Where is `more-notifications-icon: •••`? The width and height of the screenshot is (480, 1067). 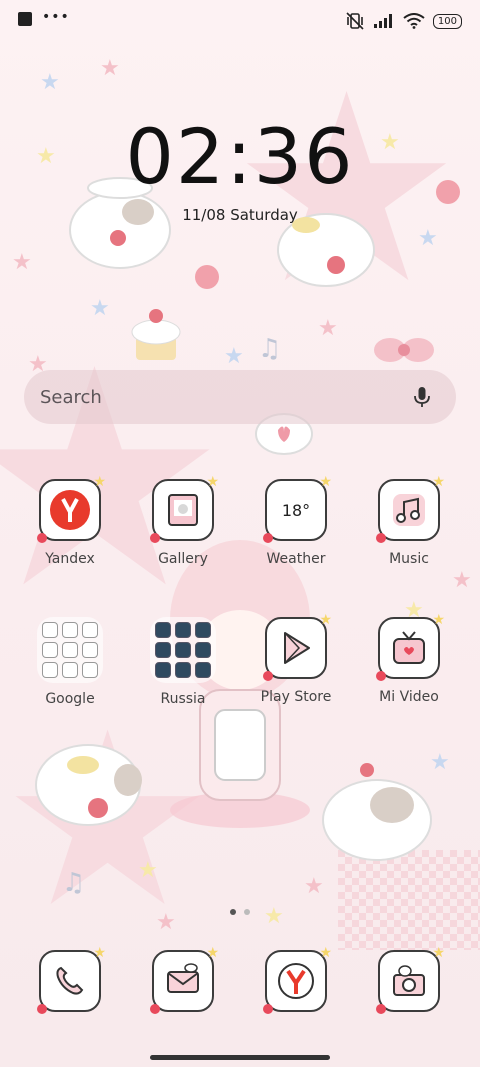 more-notifications-icon: ••• is located at coordinates (56, 17).